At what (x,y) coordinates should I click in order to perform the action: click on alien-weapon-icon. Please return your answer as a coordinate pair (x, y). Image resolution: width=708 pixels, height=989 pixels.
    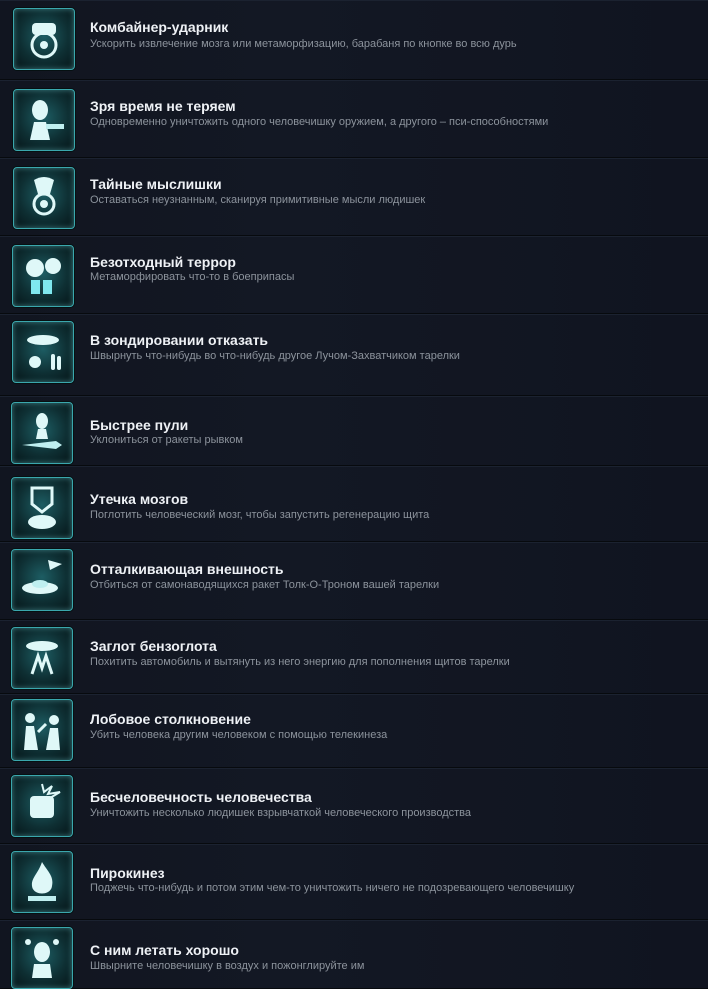
    Looking at the image, I should click on (44, 120).